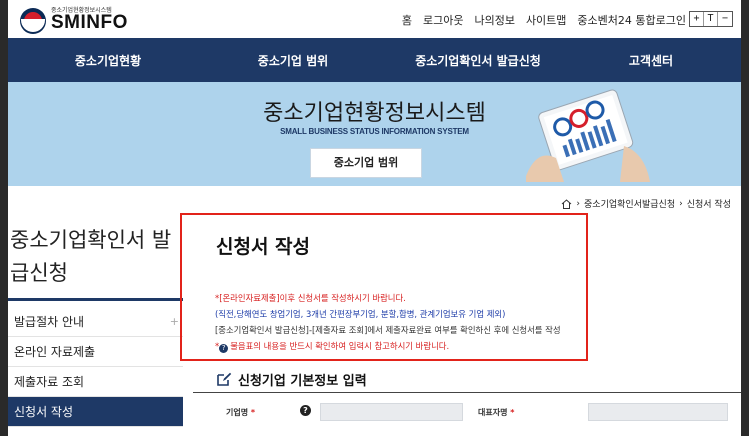  Describe the element at coordinates (293, 60) in the screenshot. I see `nav-sme-range: 중소기업 범위` at that location.